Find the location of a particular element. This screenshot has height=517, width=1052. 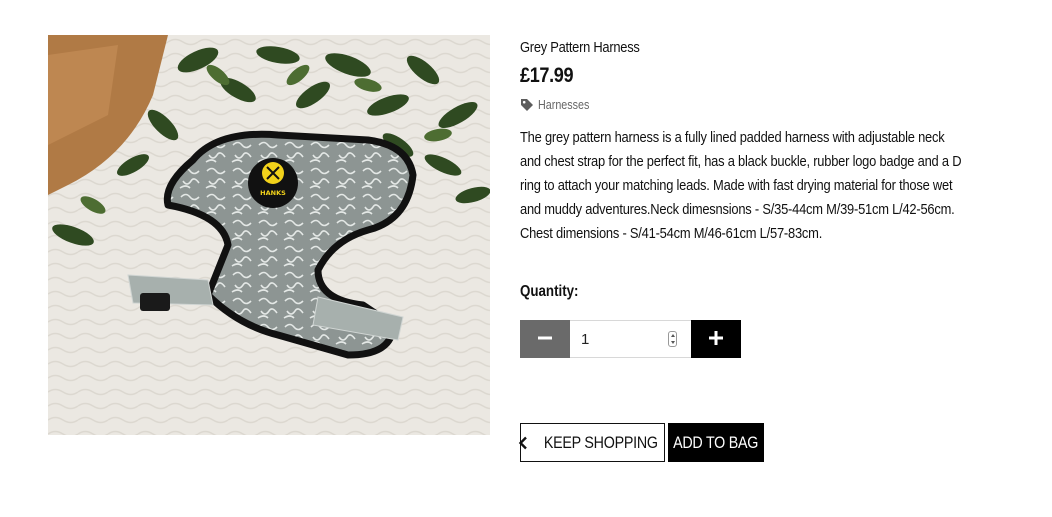

keep-shopping-label: KEEP SHOPPING is located at coordinates (600, 442).